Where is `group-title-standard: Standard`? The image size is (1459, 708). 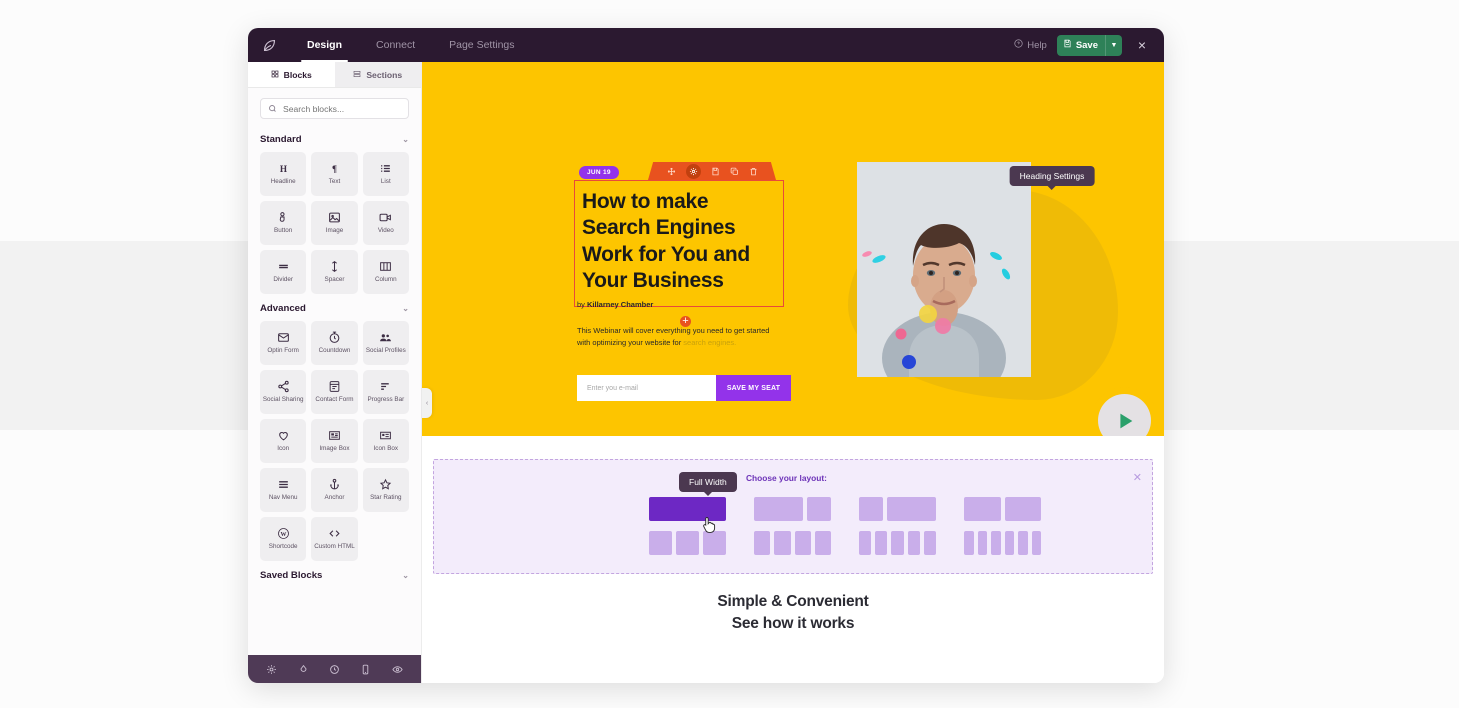 group-title-standard: Standard is located at coordinates (281, 139).